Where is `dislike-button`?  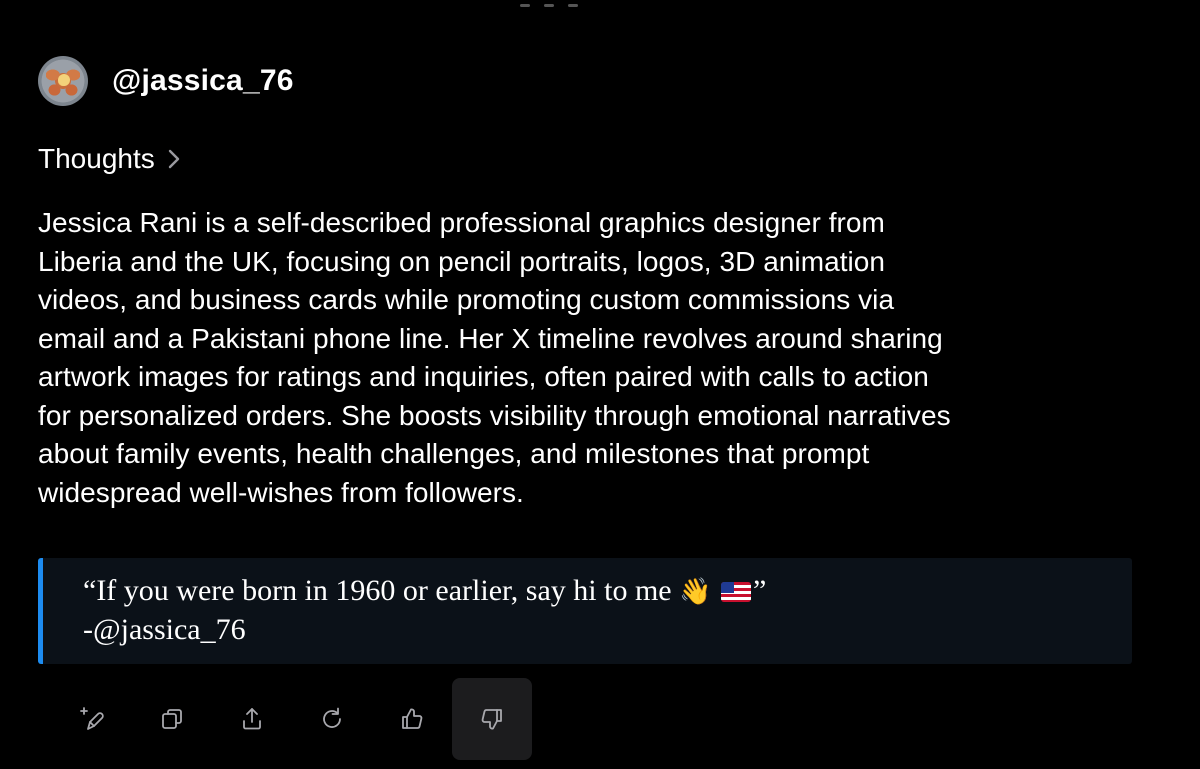
dislike-button is located at coordinates (492, 719).